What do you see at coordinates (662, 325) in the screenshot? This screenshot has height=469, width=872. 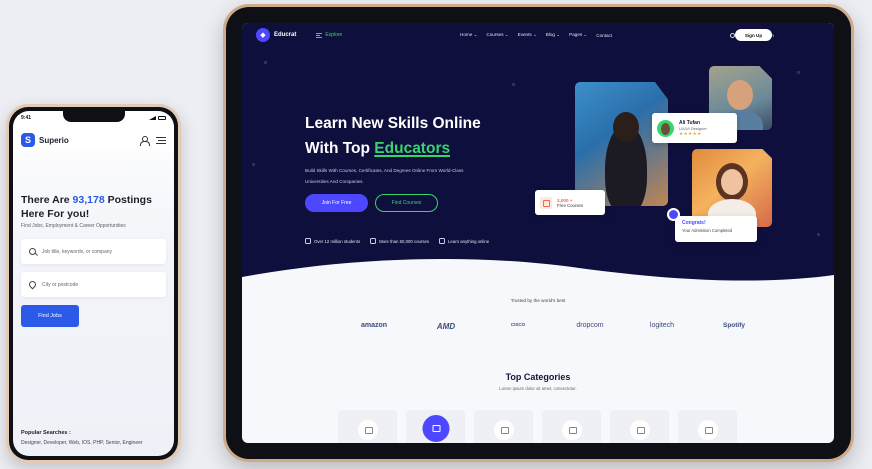 I see `logitech-logo: logitech` at bounding box center [662, 325].